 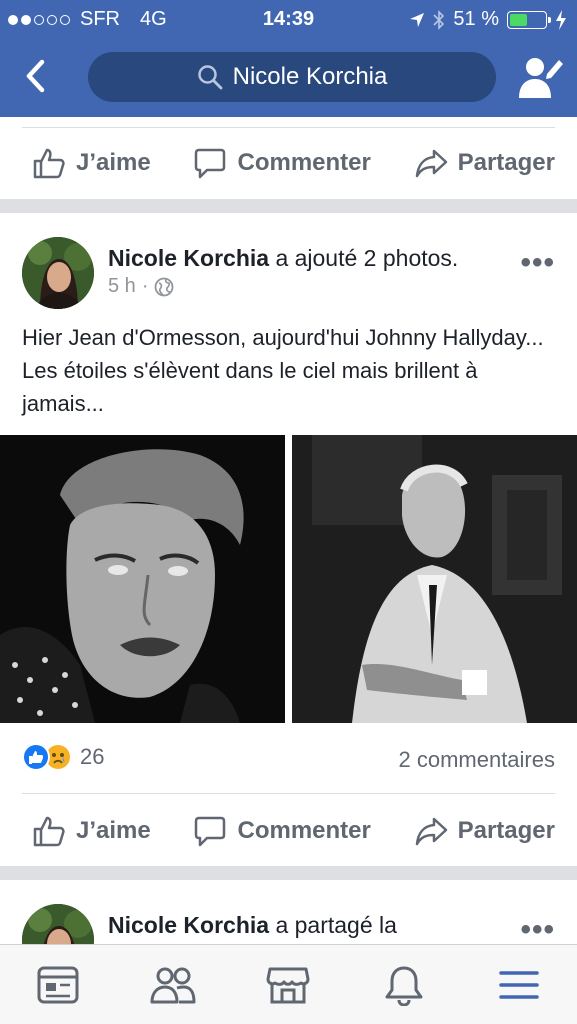 I want to click on chevron-left-icon, so click(x=35, y=76).